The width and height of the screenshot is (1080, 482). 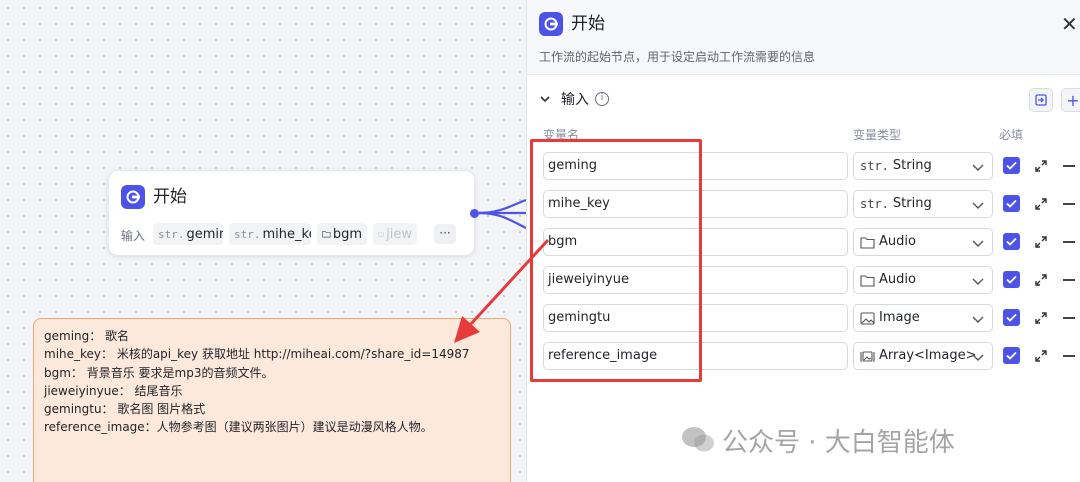 I want to click on red-arrow-line, so click(x=509, y=282).